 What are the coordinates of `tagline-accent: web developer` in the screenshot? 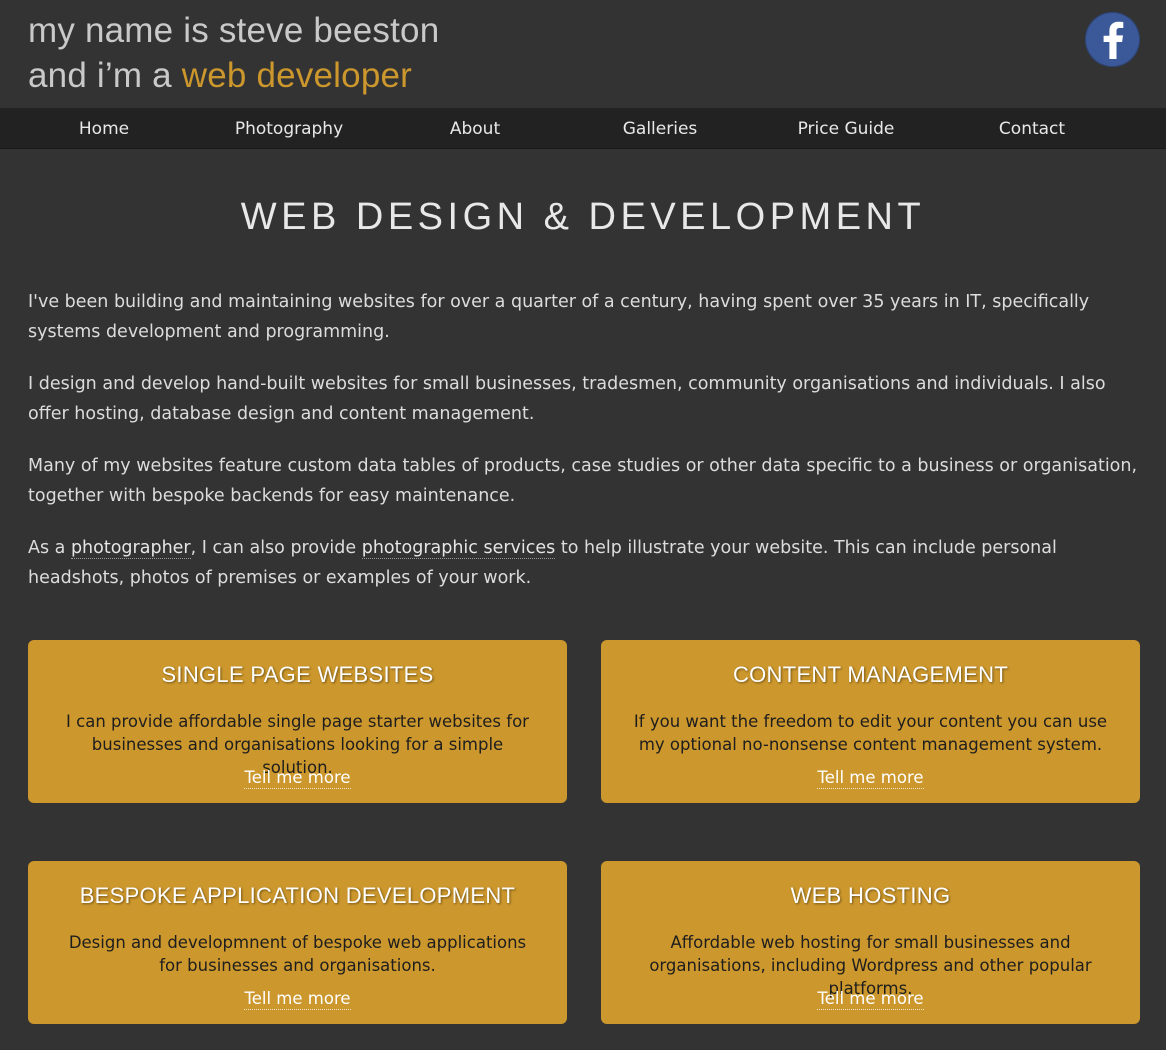 It's located at (297, 75).